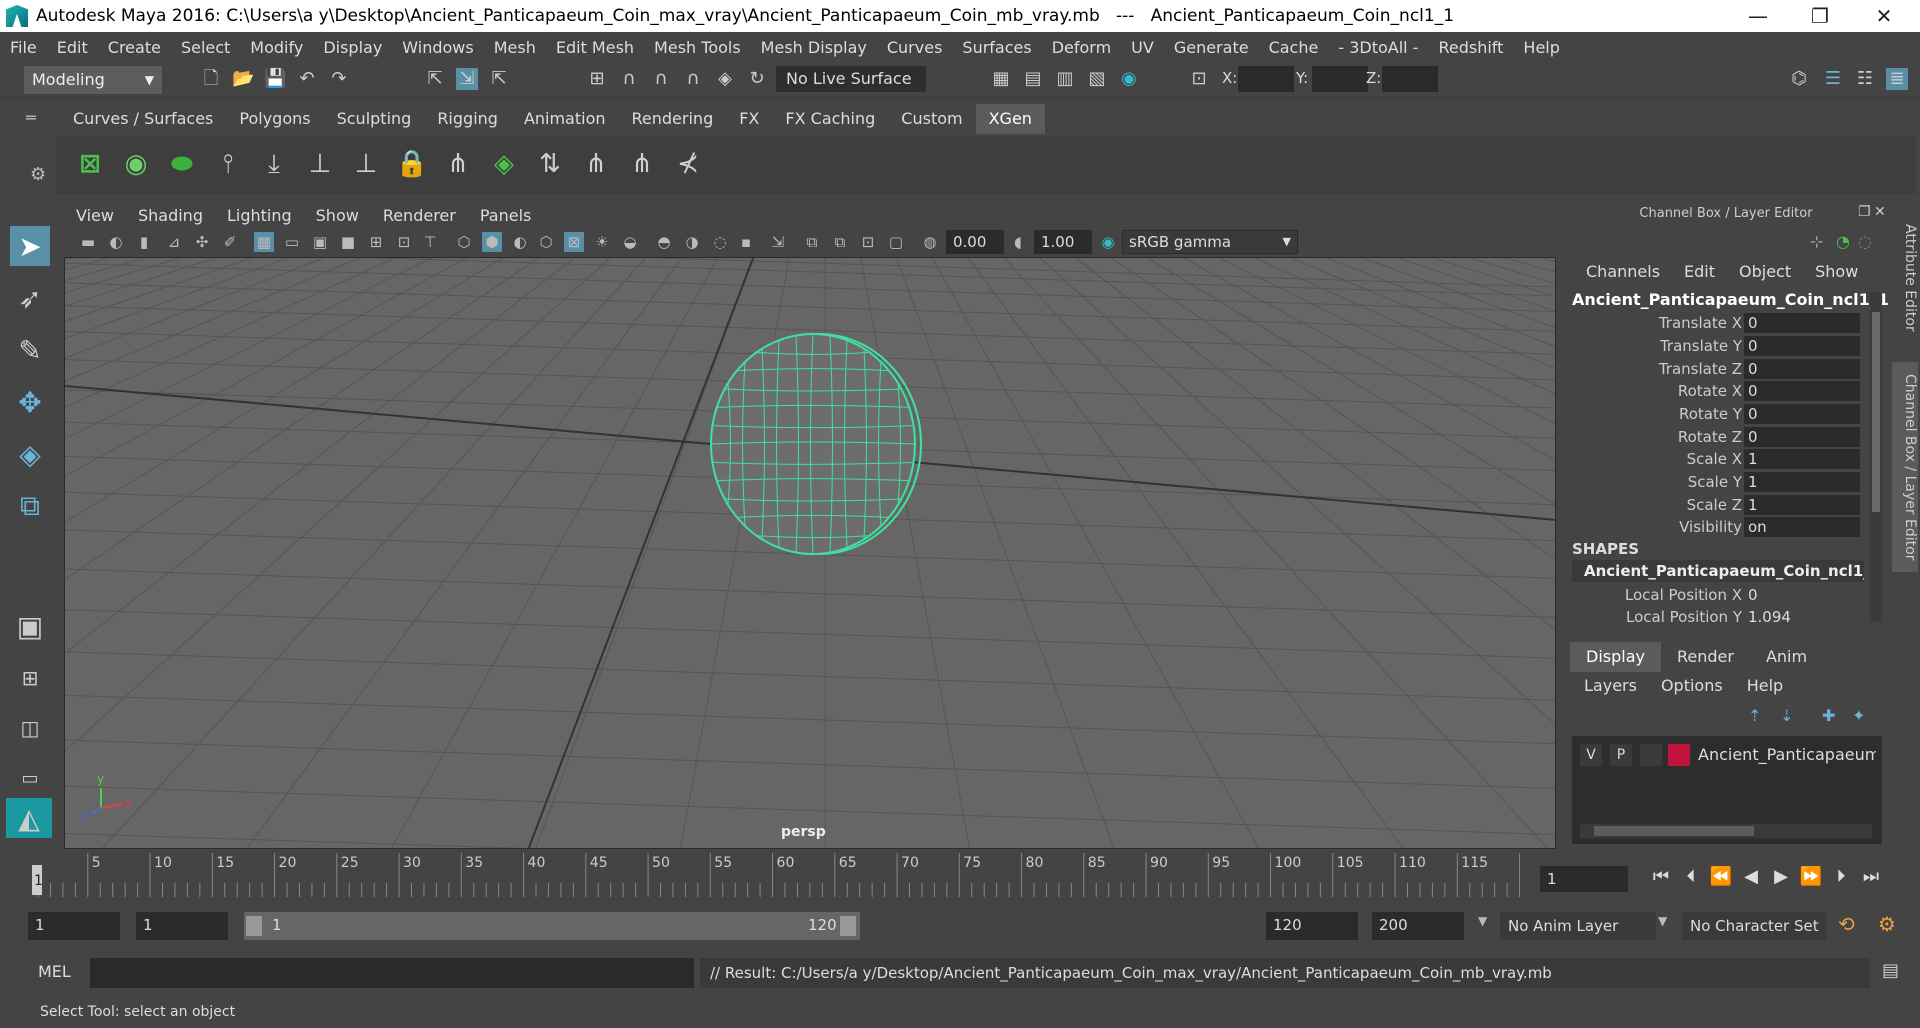 This screenshot has height=1028, width=1920. What do you see at coordinates (1691, 876) in the screenshot?
I see `step-back-key-icon: ⏴` at bounding box center [1691, 876].